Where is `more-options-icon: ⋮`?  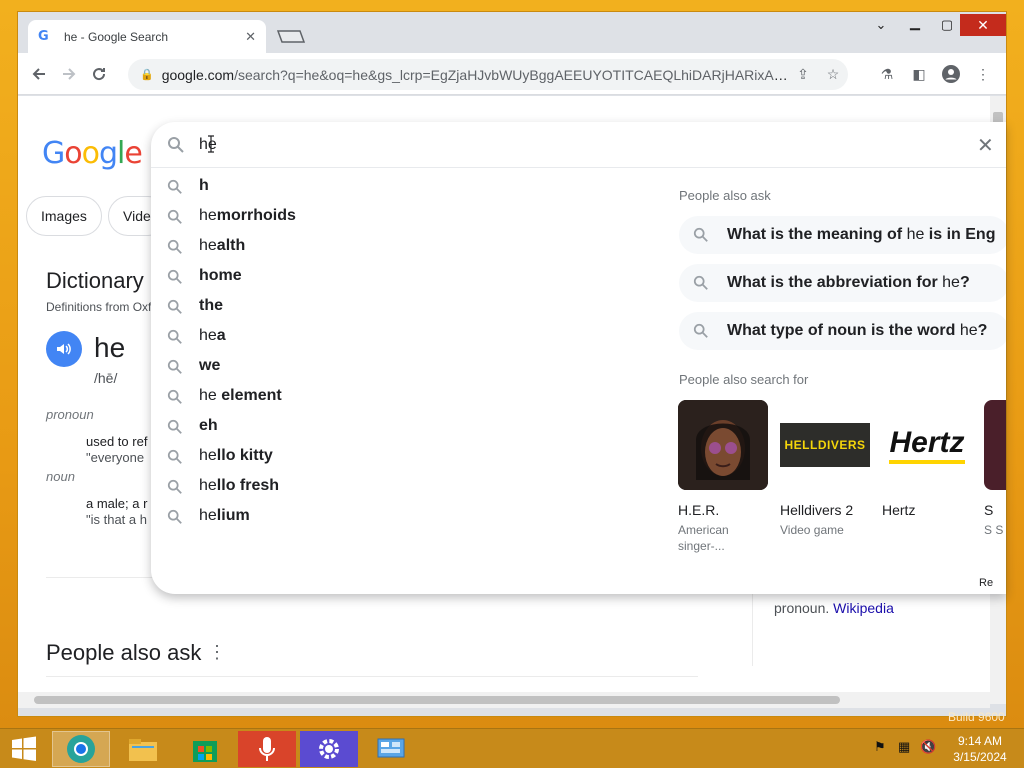 more-options-icon: ⋮ is located at coordinates (217, 652).